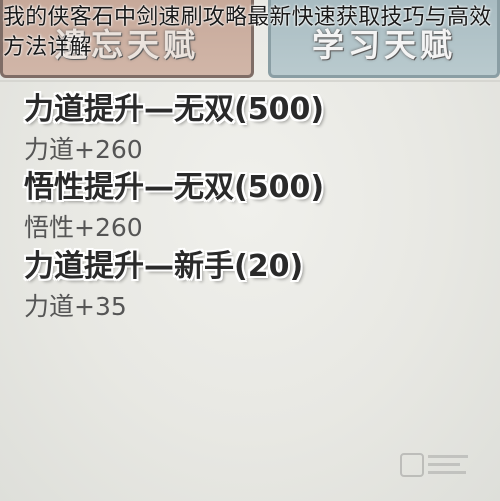 Image resolution: width=500 pixels, height=501 pixels. What do you see at coordinates (163, 286) in the screenshot?
I see `talent-item: 力道提升—新手(20) 力道+35` at bounding box center [163, 286].